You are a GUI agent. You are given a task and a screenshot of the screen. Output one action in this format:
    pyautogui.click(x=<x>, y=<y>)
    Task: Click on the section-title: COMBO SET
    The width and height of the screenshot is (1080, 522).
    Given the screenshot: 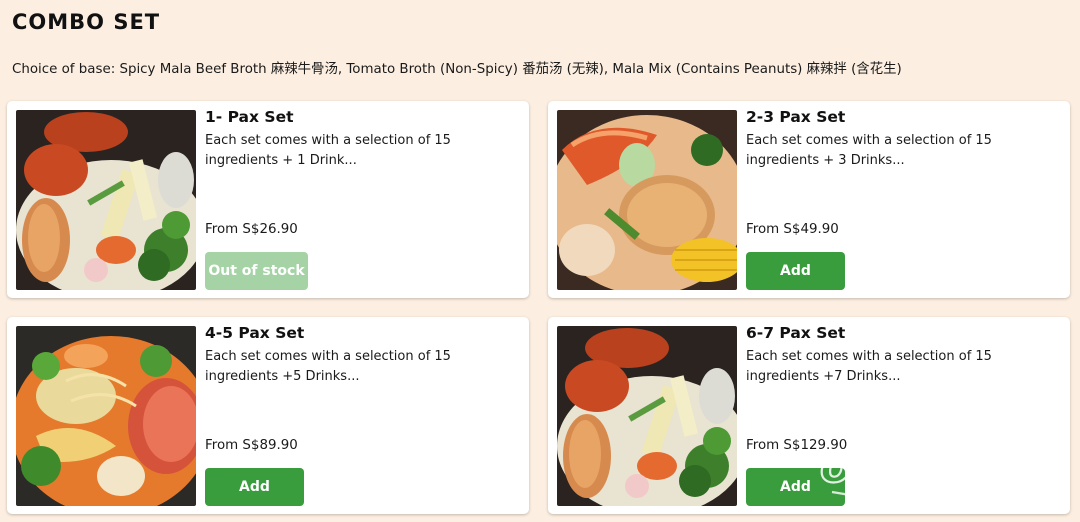 What is the action you would take?
    pyautogui.click(x=86, y=22)
    